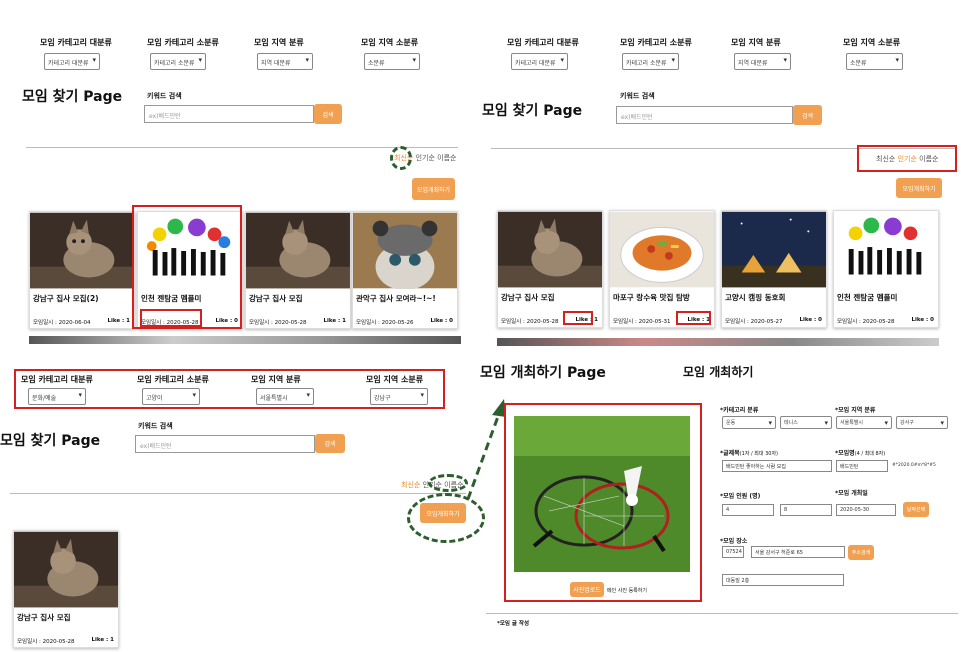 Image resolution: width=980 pixels, height=652 pixels. I want to click on category-label: *카테고리 분류, so click(739, 410).